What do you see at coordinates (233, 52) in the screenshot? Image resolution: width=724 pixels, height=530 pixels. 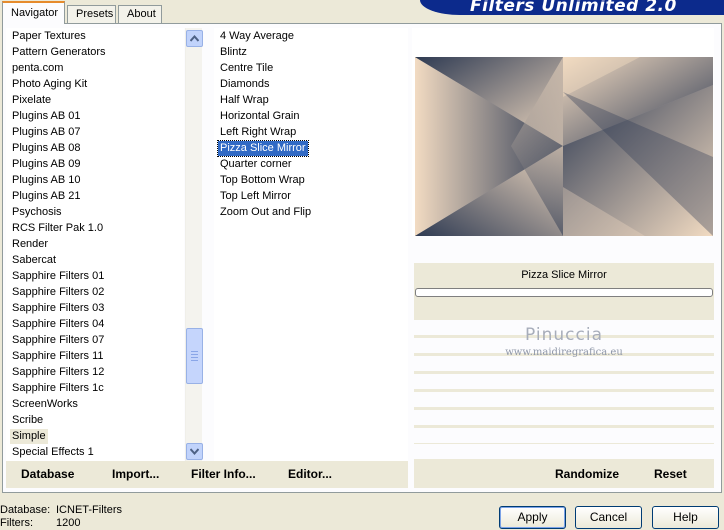 I see `filter-item-label: Blintz` at bounding box center [233, 52].